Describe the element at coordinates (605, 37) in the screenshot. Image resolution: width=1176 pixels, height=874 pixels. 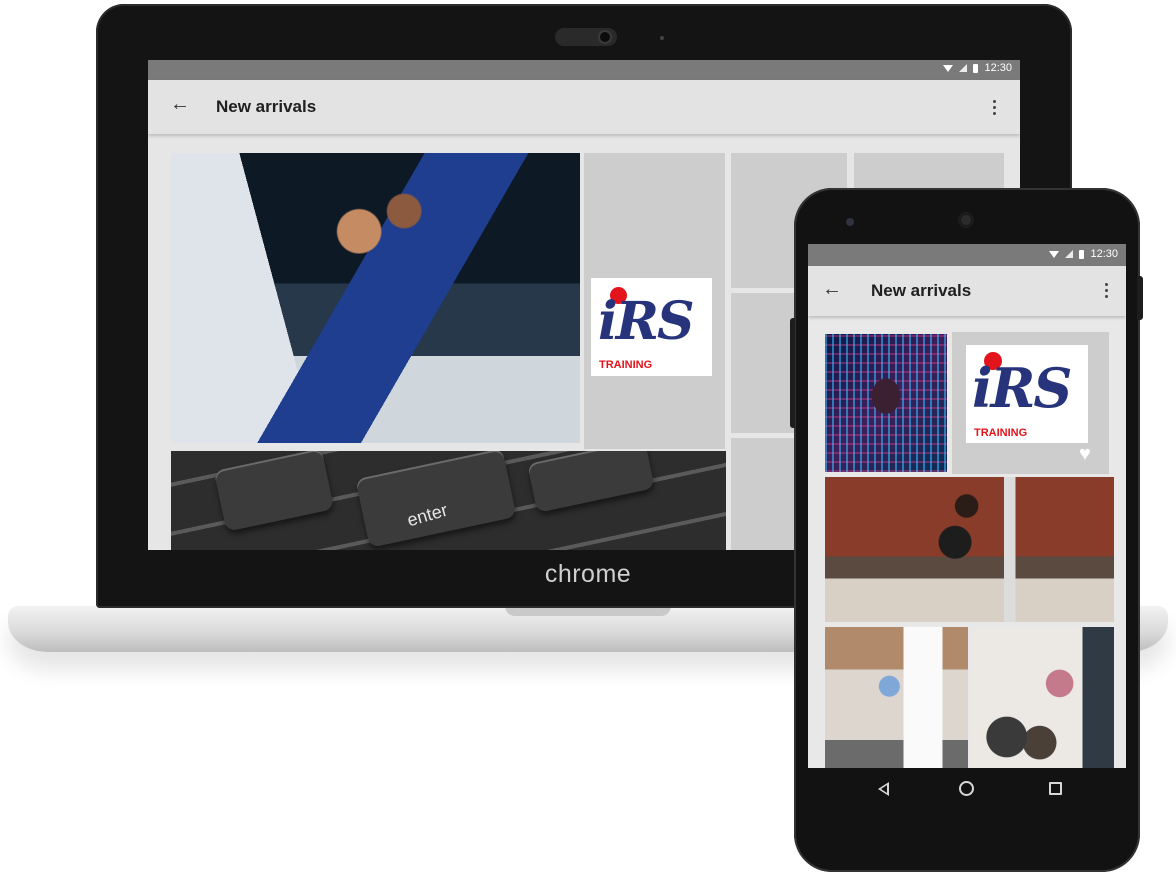
I see `laptop-camera-icon` at that location.